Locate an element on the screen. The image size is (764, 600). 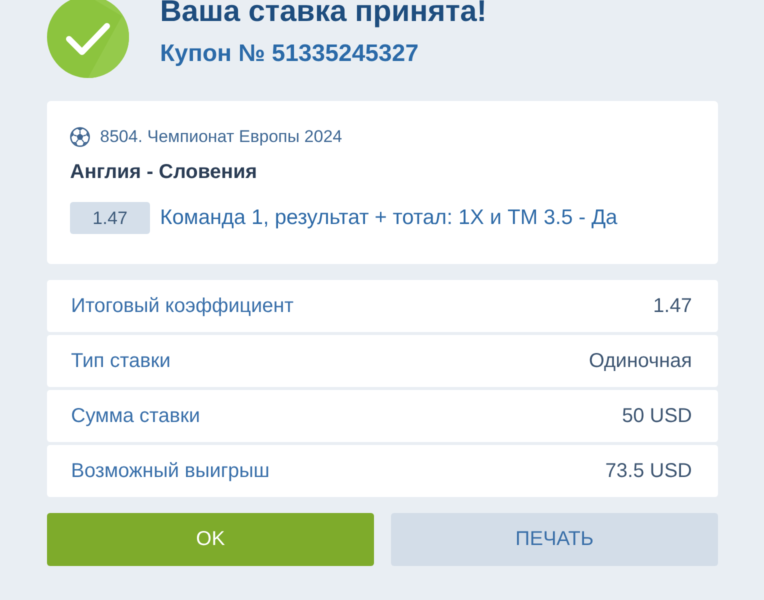
summary-value: 73.5 USD is located at coordinates (648, 471).